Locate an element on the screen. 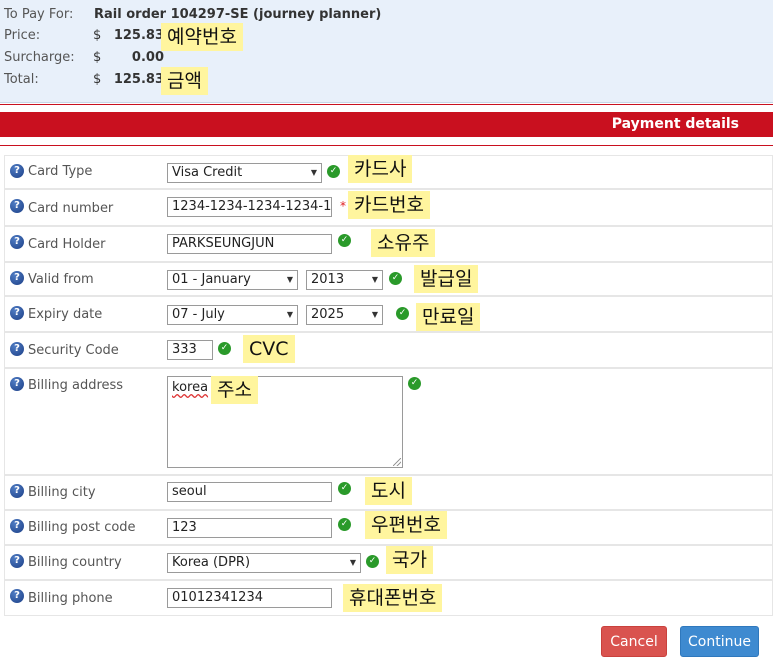 Image resolution: width=773 pixels, height=665 pixels. total-label: Total: is located at coordinates (21, 79).